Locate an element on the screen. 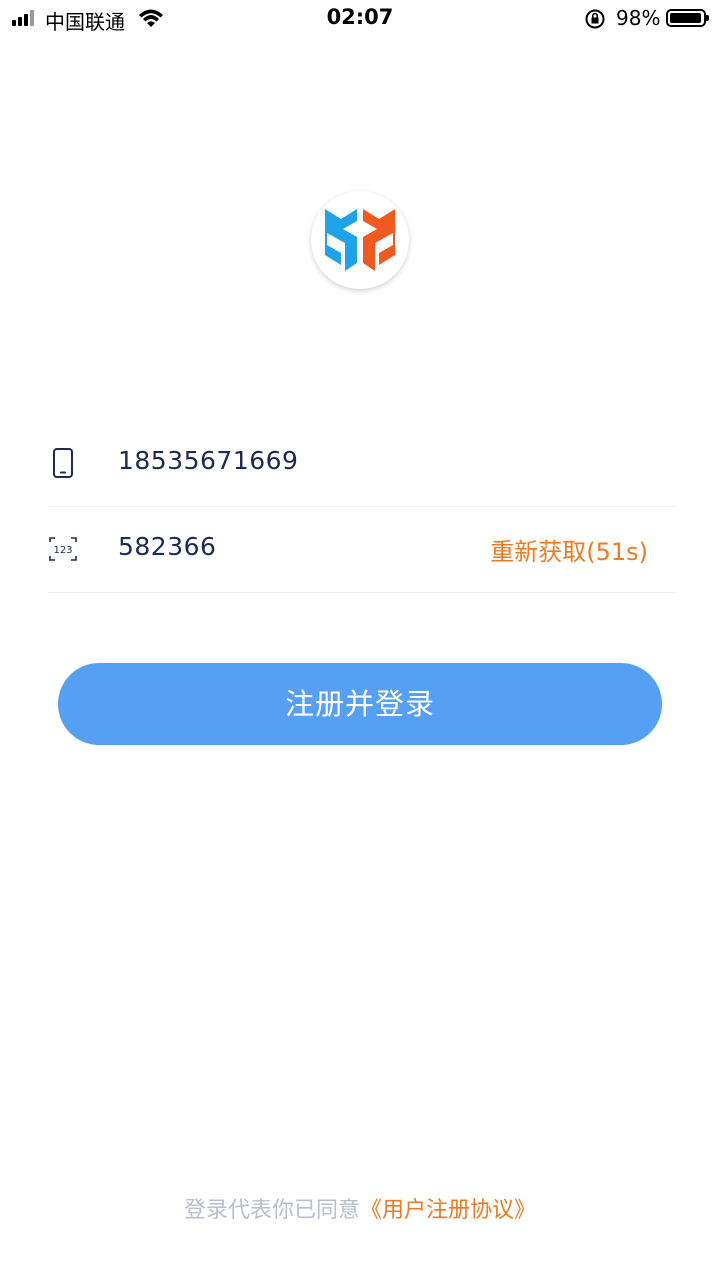  svg-text: 123 is located at coordinates (62, 550).